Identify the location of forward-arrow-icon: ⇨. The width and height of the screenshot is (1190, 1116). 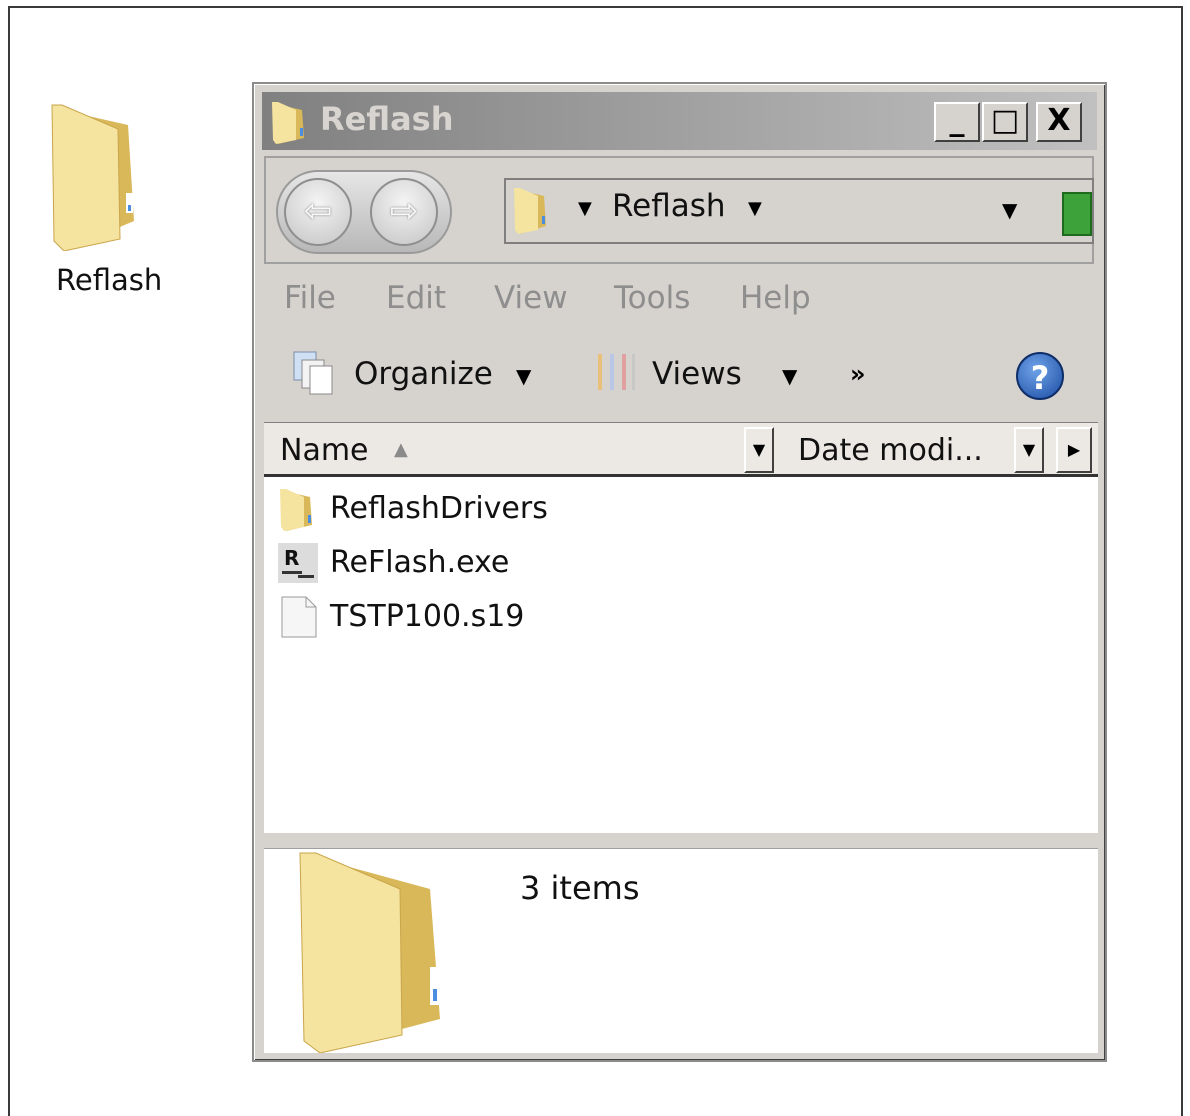
(404, 211).